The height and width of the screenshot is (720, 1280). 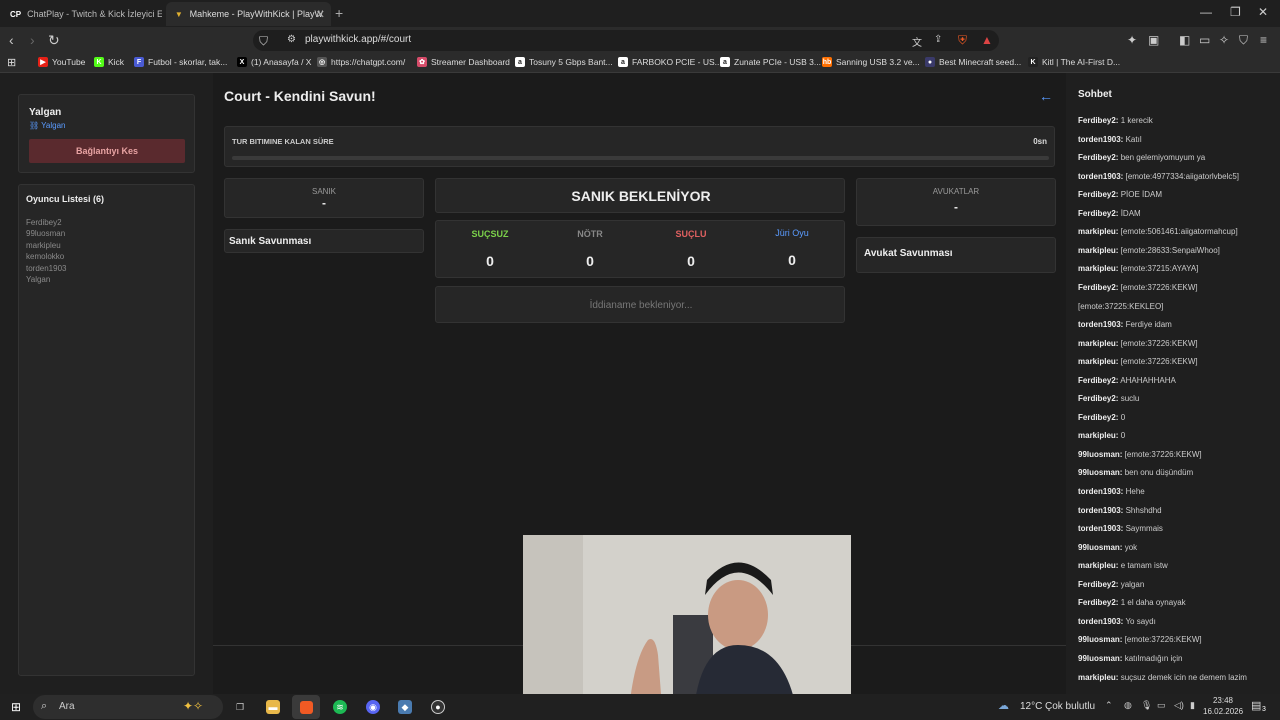 What do you see at coordinates (1161, 705) in the screenshot?
I see `network-icon: ▭` at bounding box center [1161, 705].